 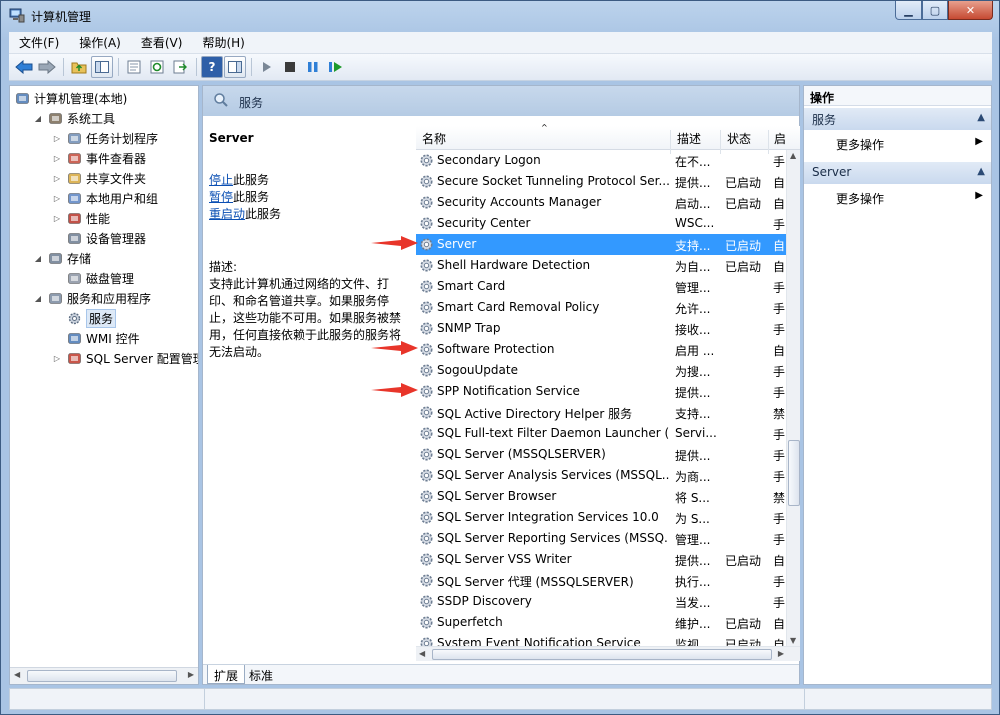 What do you see at coordinates (134, 67) in the screenshot?
I see `properties-icon` at bounding box center [134, 67].